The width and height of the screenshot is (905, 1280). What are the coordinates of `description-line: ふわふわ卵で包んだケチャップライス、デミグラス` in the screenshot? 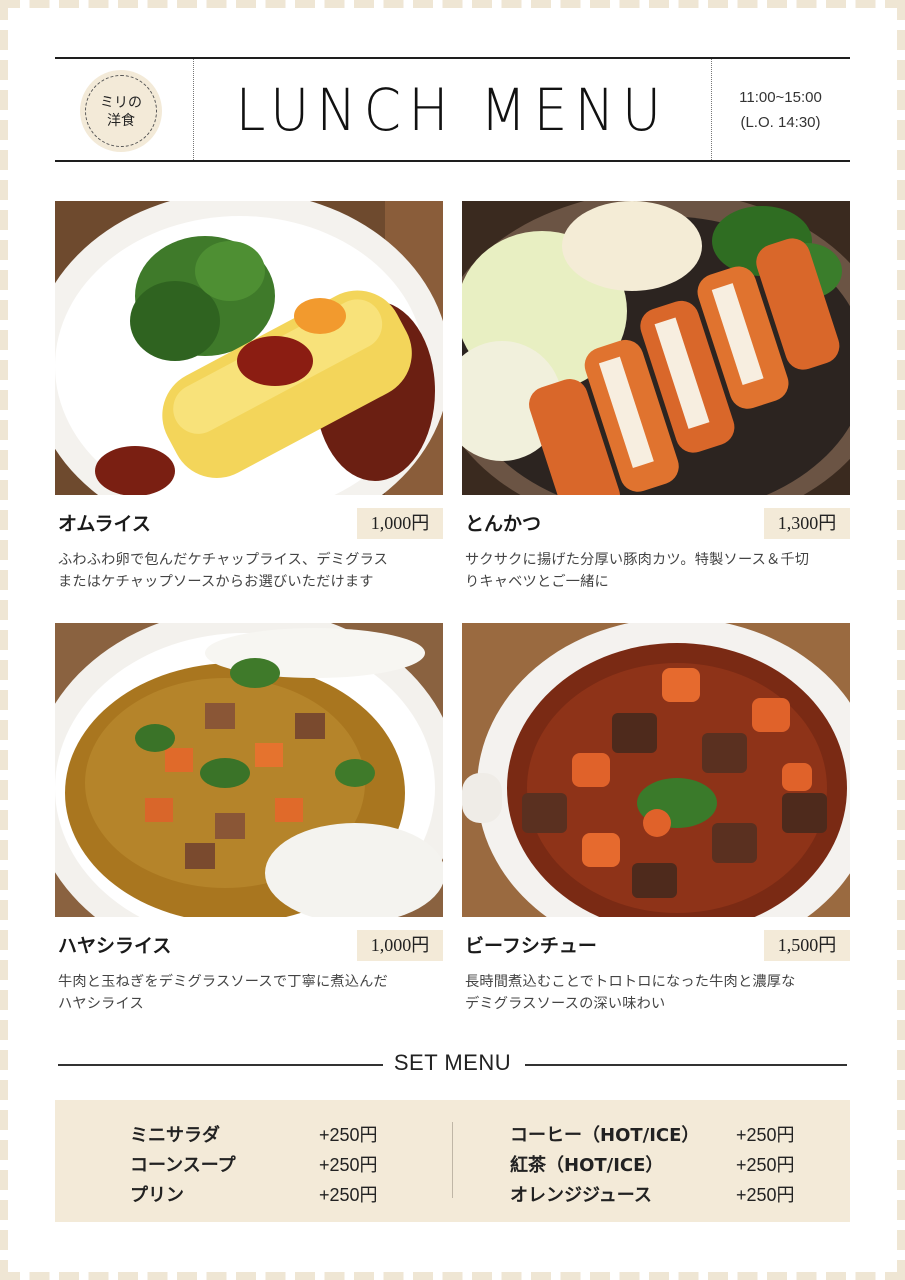 It's located at (223, 560).